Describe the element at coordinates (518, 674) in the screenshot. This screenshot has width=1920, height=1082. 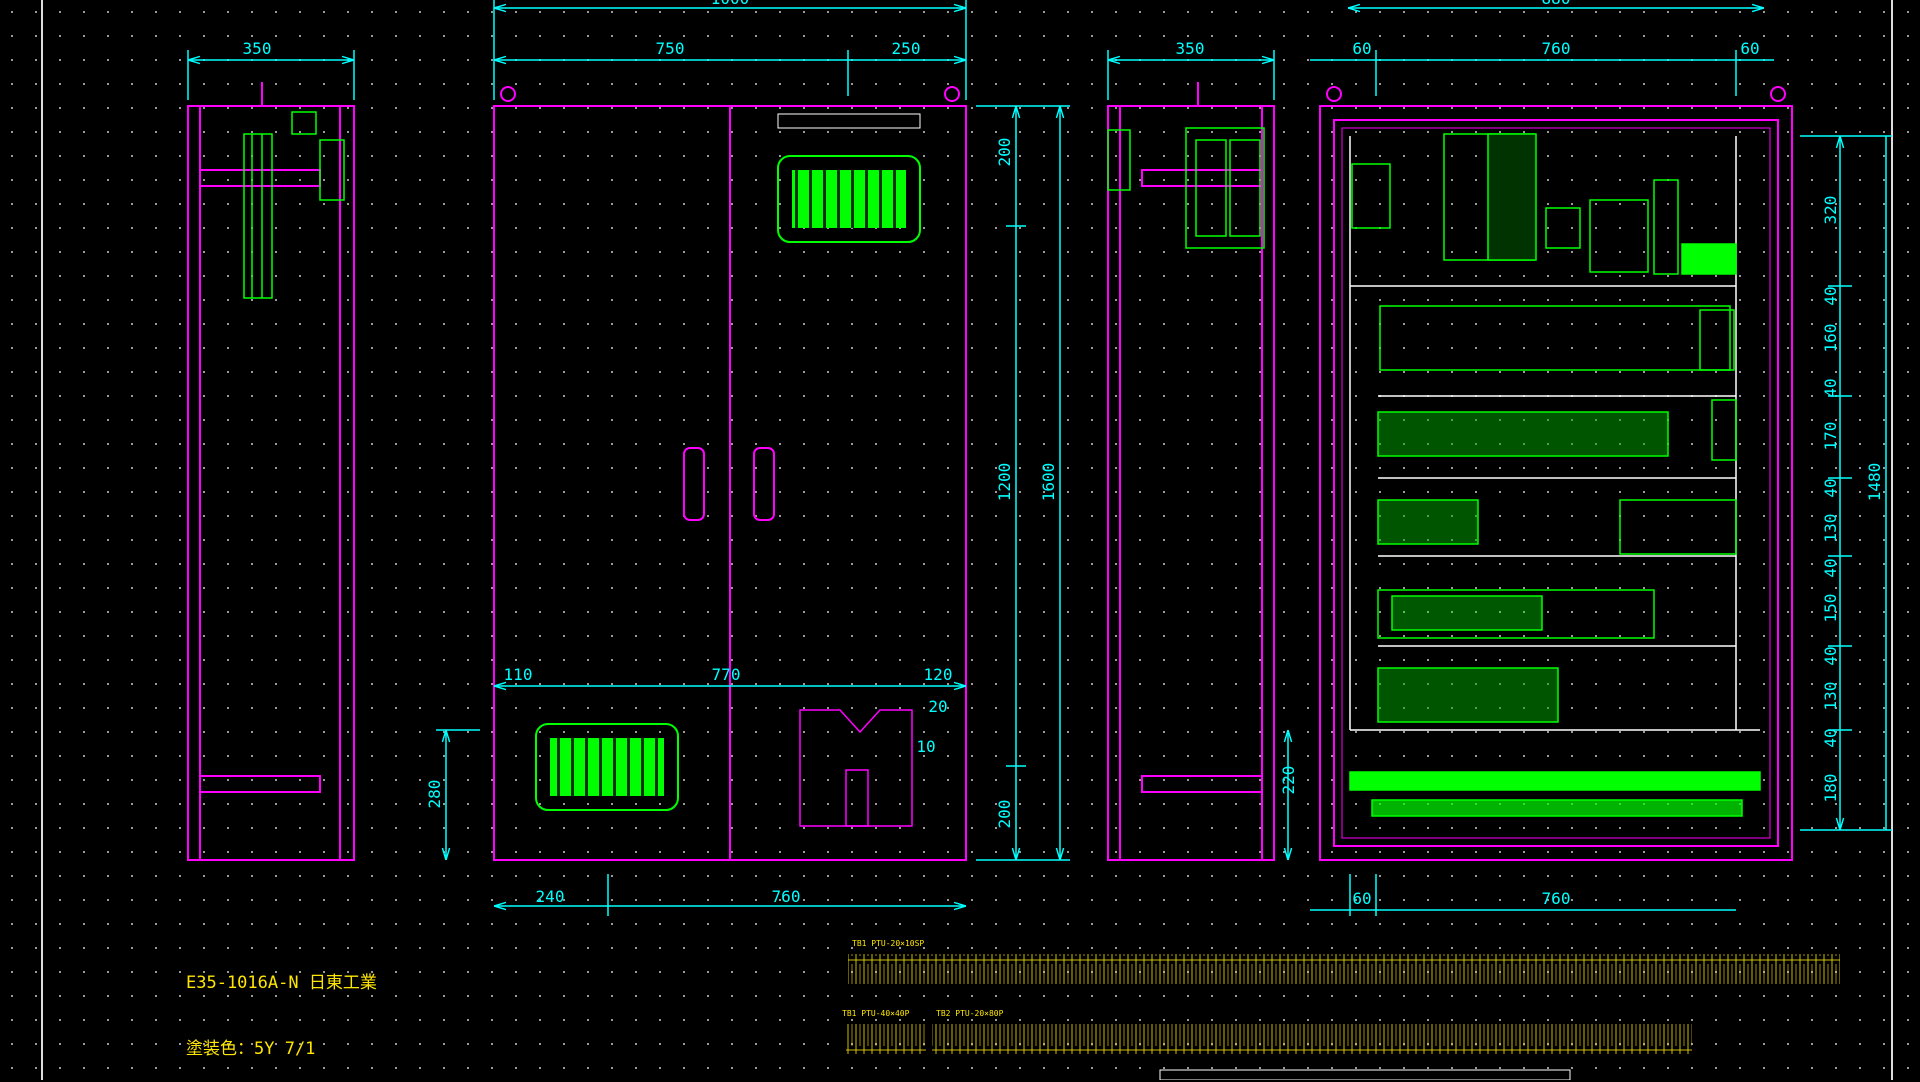
I see `dim-vent-offset-left: 110` at that location.